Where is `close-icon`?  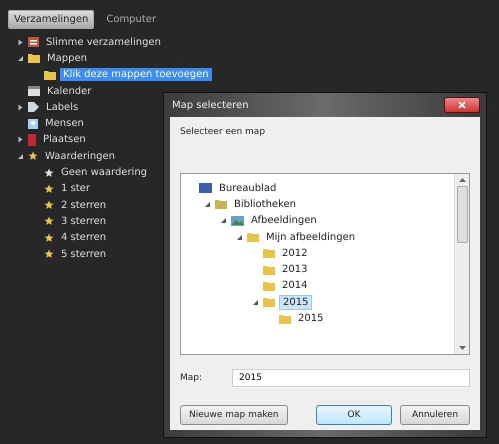 close-icon is located at coordinates (462, 105).